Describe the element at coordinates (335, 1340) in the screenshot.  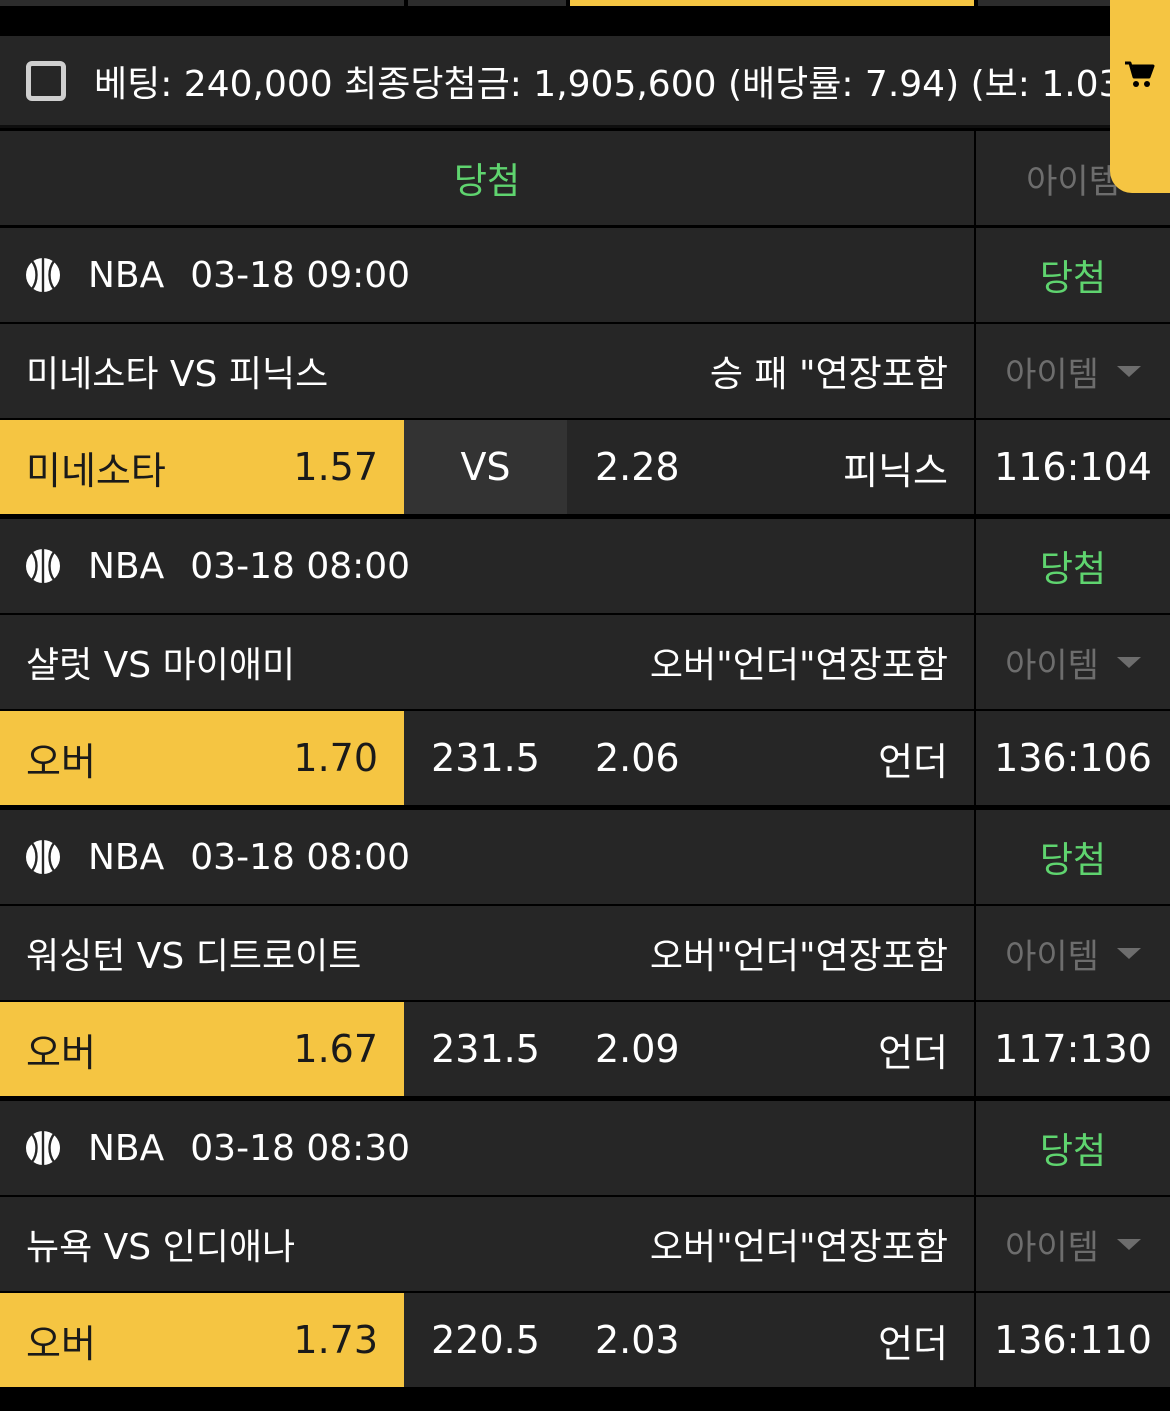
I see `pick-odds: 1.73` at that location.